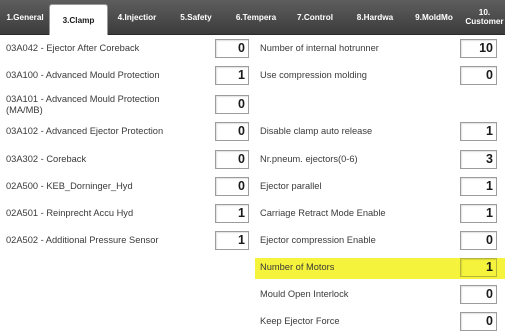 The height and width of the screenshot is (335, 505). What do you see at coordinates (46, 159) in the screenshot?
I see `param-label: 03A302 - Coreback` at bounding box center [46, 159].